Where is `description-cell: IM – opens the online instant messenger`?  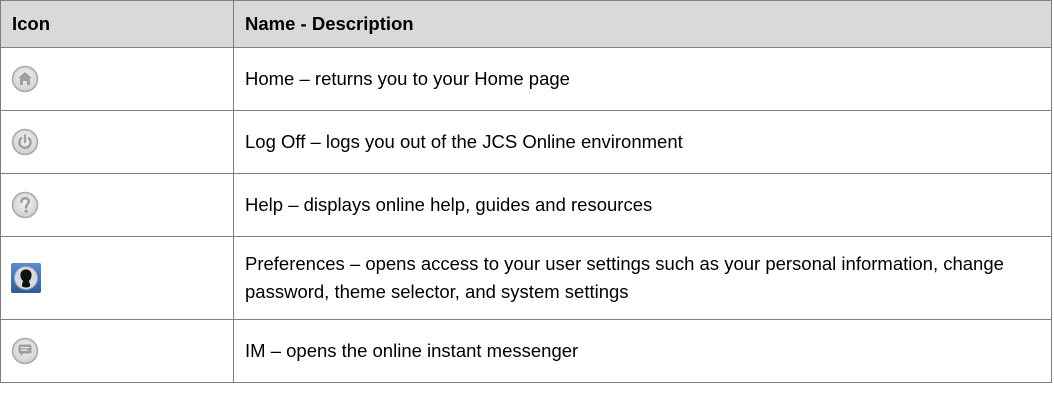
description-cell: IM – opens the online instant messenger is located at coordinates (642, 351).